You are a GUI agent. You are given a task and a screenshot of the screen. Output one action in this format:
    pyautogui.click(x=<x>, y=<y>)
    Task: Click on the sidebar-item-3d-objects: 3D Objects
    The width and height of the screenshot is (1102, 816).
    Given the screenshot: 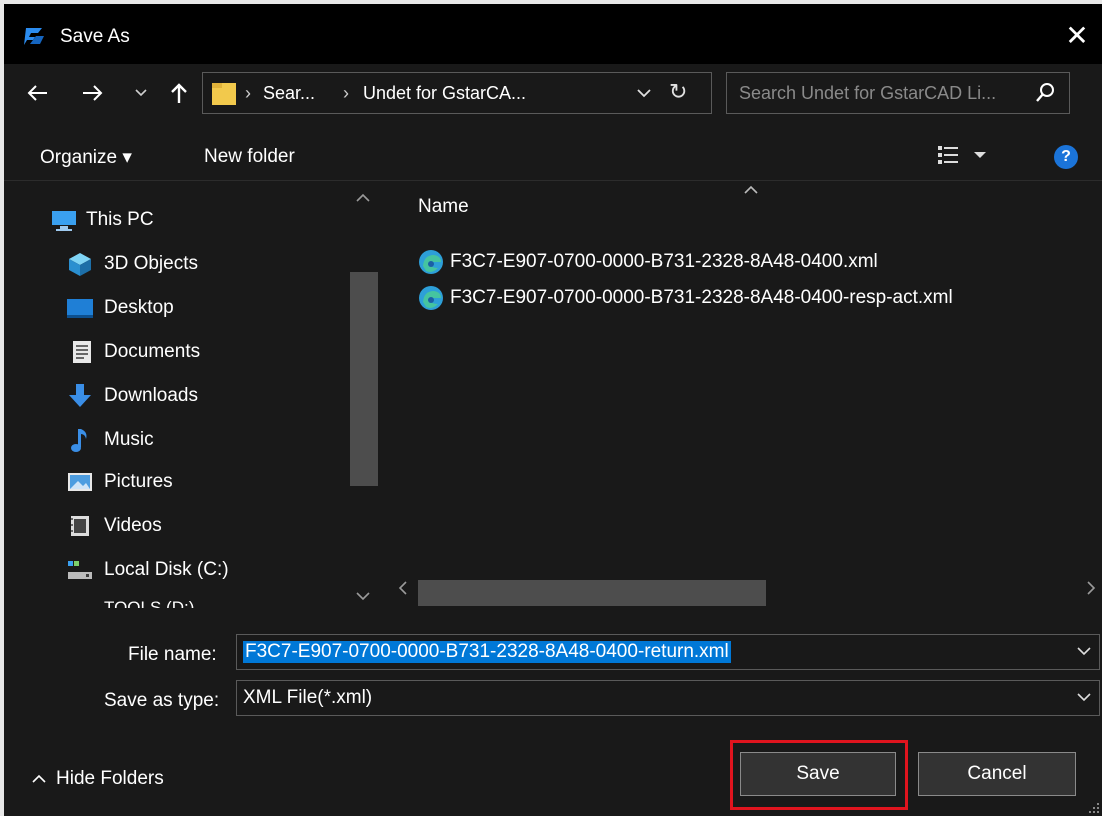 What is the action you would take?
    pyautogui.click(x=174, y=264)
    